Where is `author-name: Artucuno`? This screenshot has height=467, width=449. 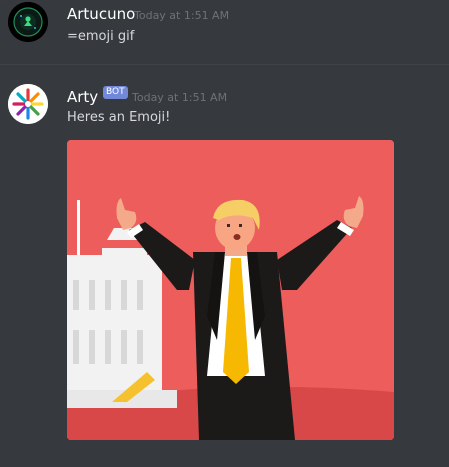
author-name: Artucuno is located at coordinates (101, 14).